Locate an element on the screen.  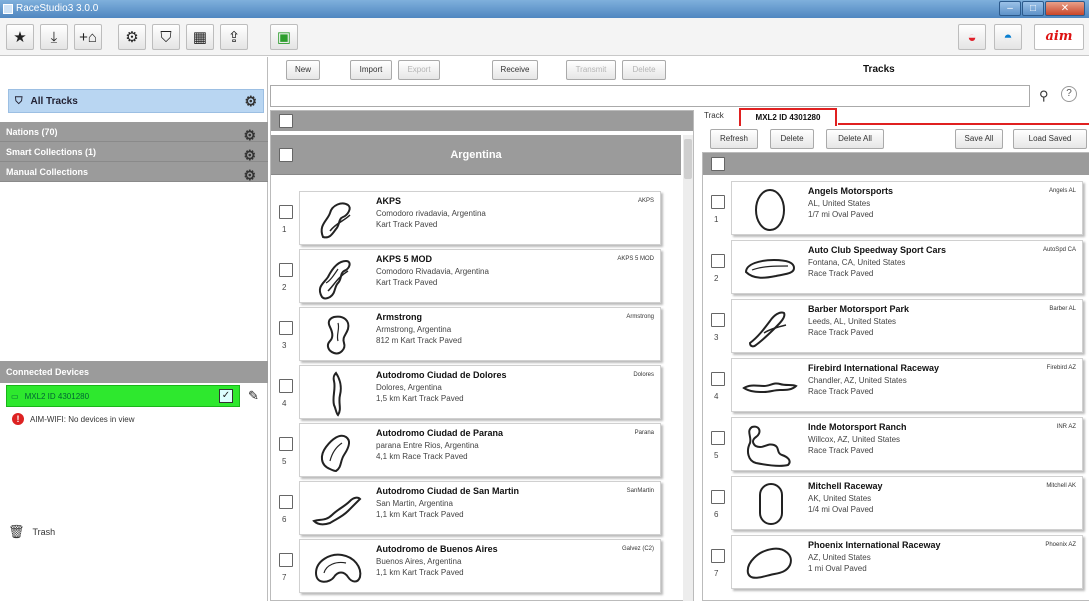
helmet-icon: ◓ is located at coordinates (1008, 37).